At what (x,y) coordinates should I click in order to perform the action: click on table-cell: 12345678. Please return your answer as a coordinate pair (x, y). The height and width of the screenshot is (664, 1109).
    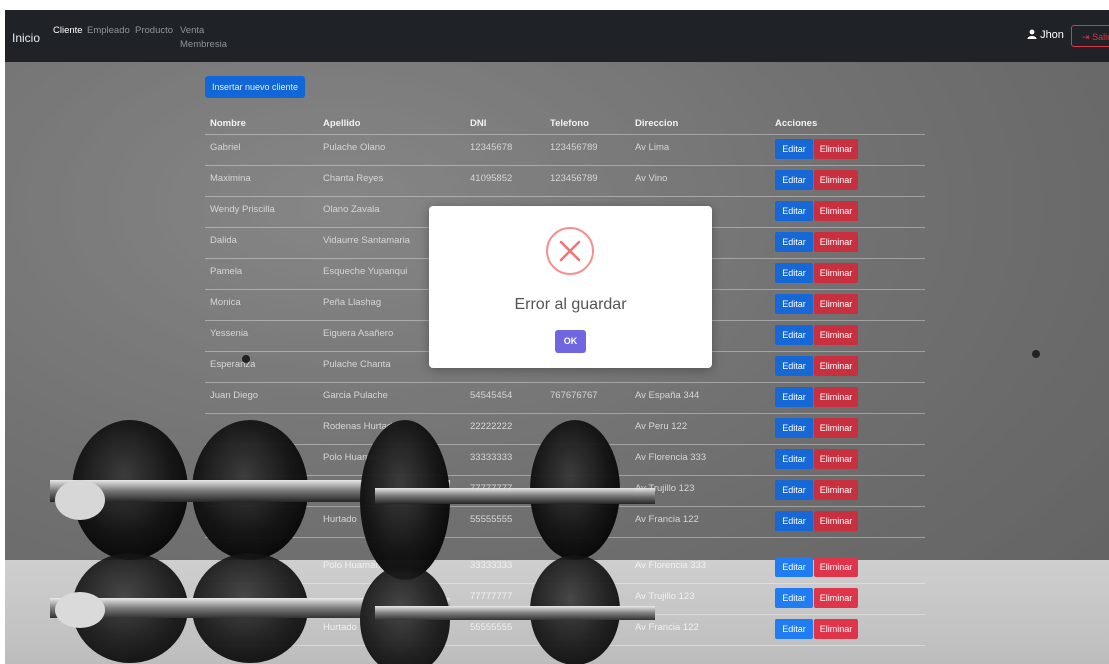
    Looking at the image, I should click on (491, 147).